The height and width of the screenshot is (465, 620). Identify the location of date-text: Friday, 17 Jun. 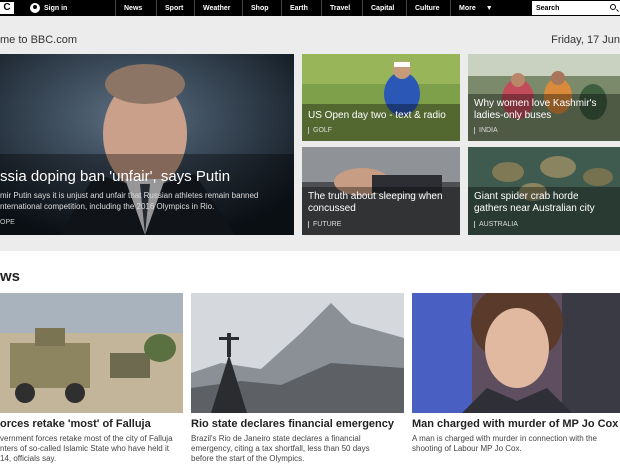
(585, 40).